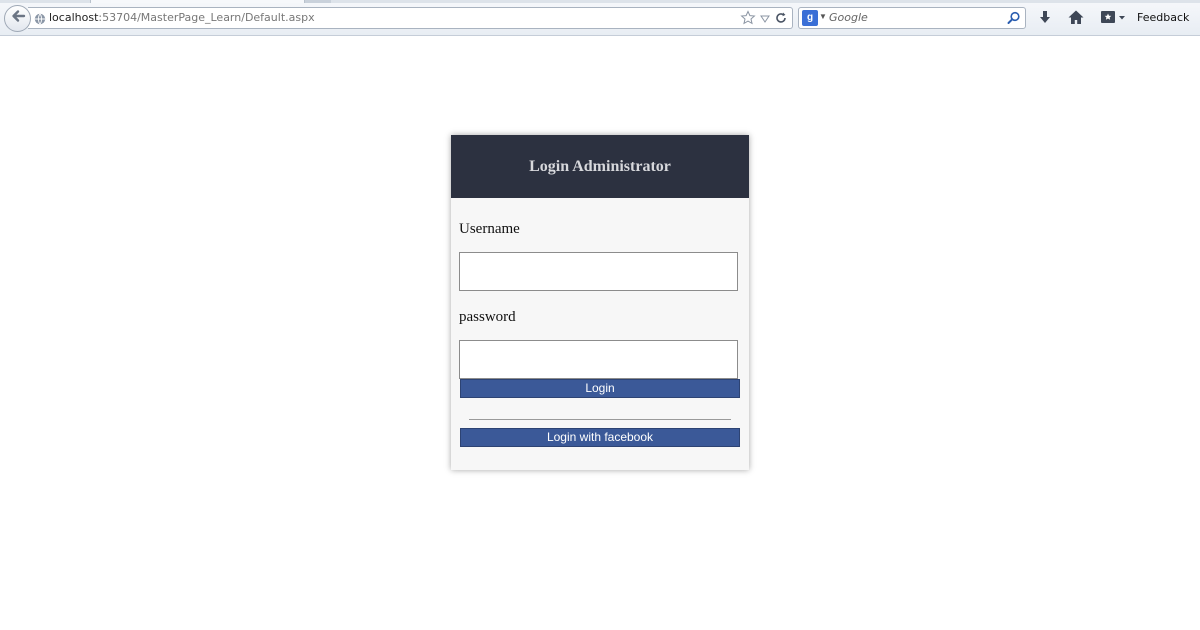 The image size is (1200, 630). I want to click on login-title: Login Administrator, so click(600, 166).